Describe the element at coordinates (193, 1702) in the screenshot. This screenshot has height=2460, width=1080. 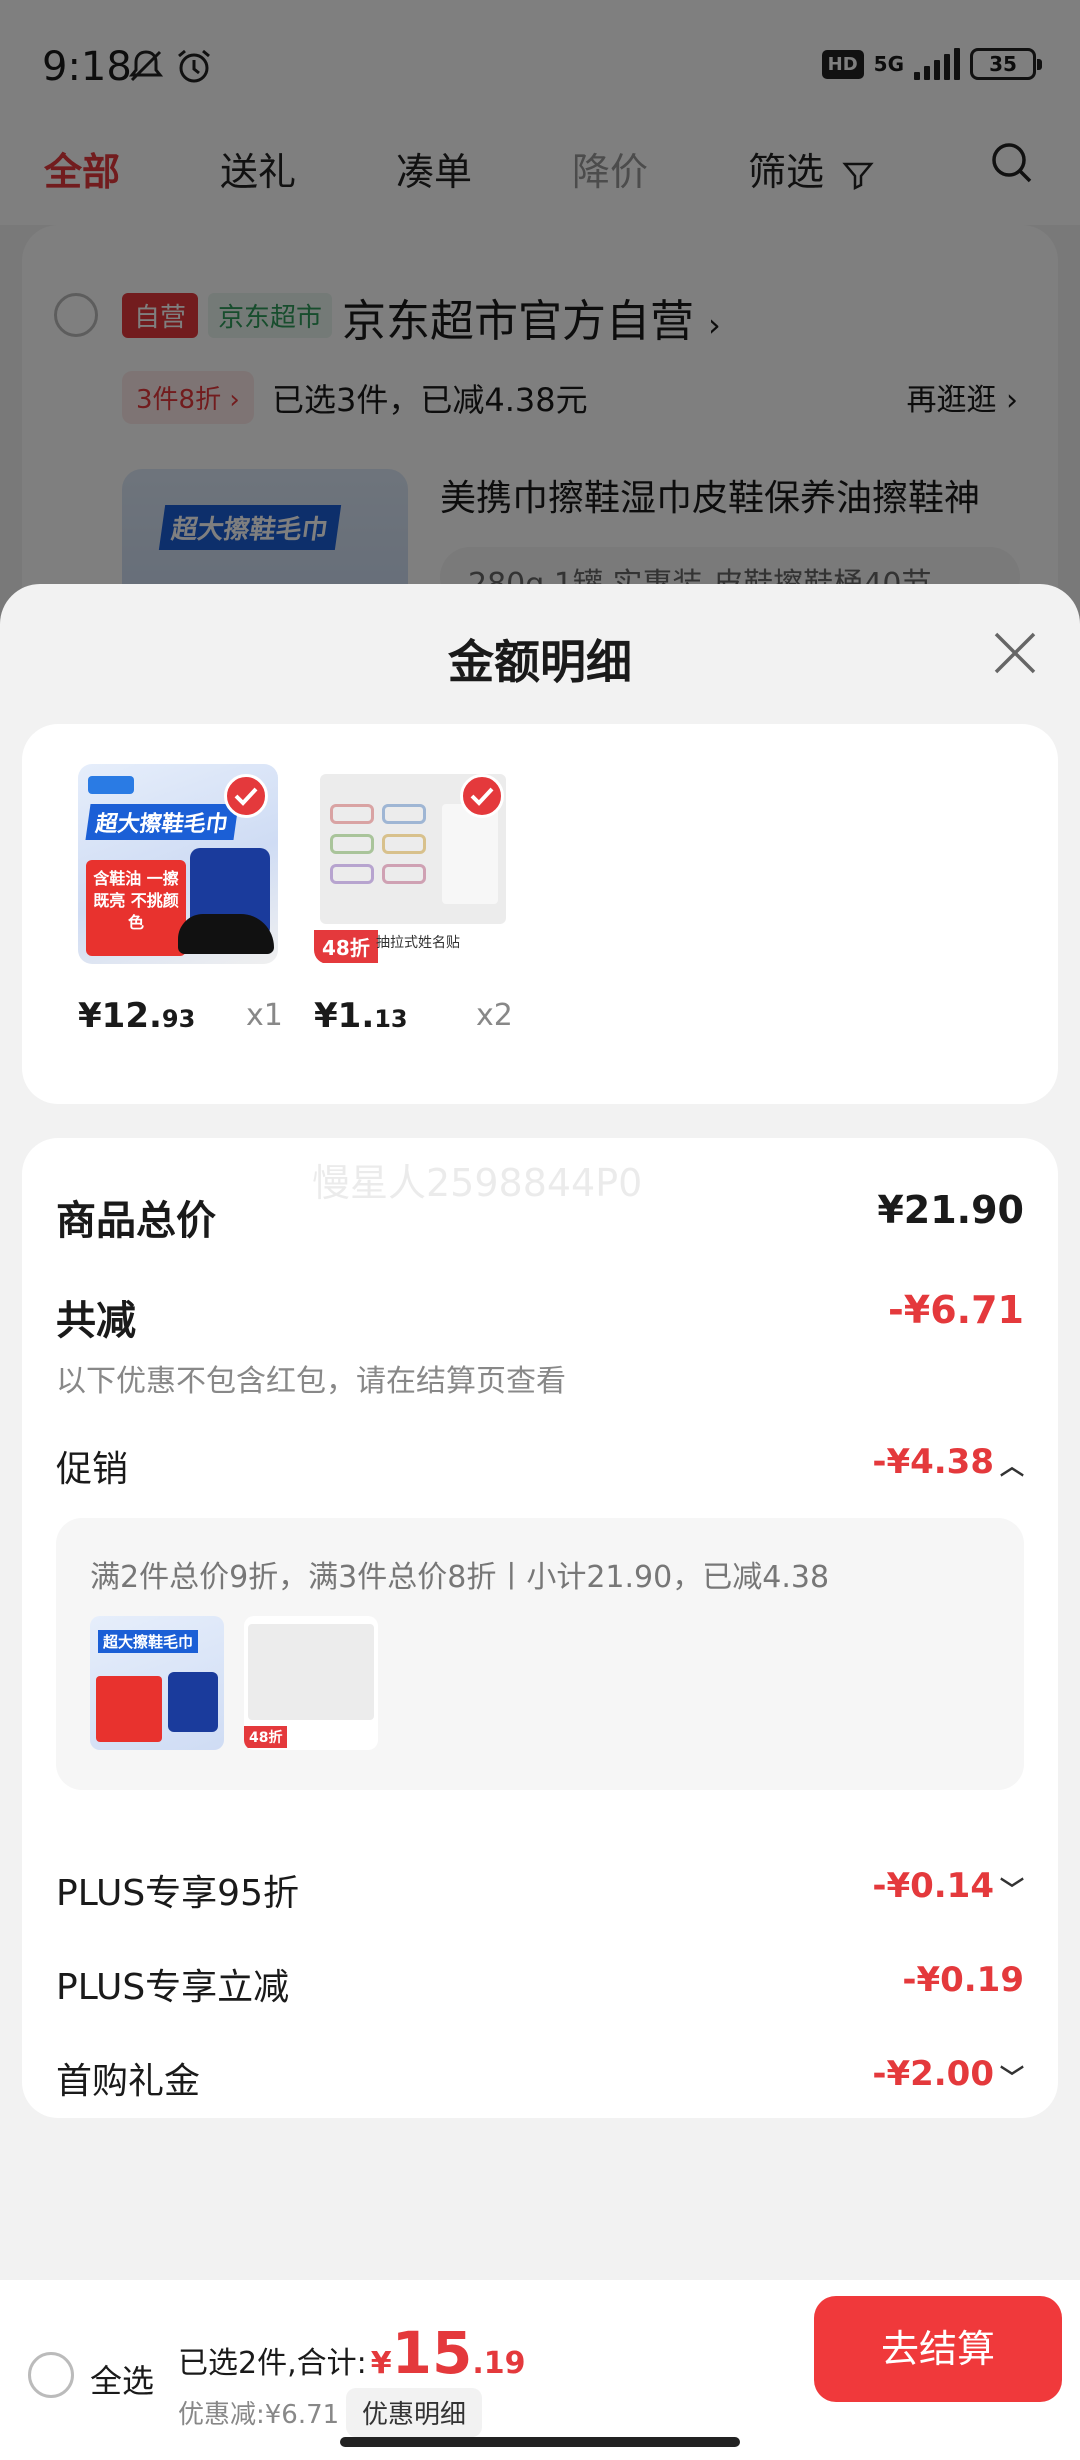
I see `mini-thumb-jar` at that location.